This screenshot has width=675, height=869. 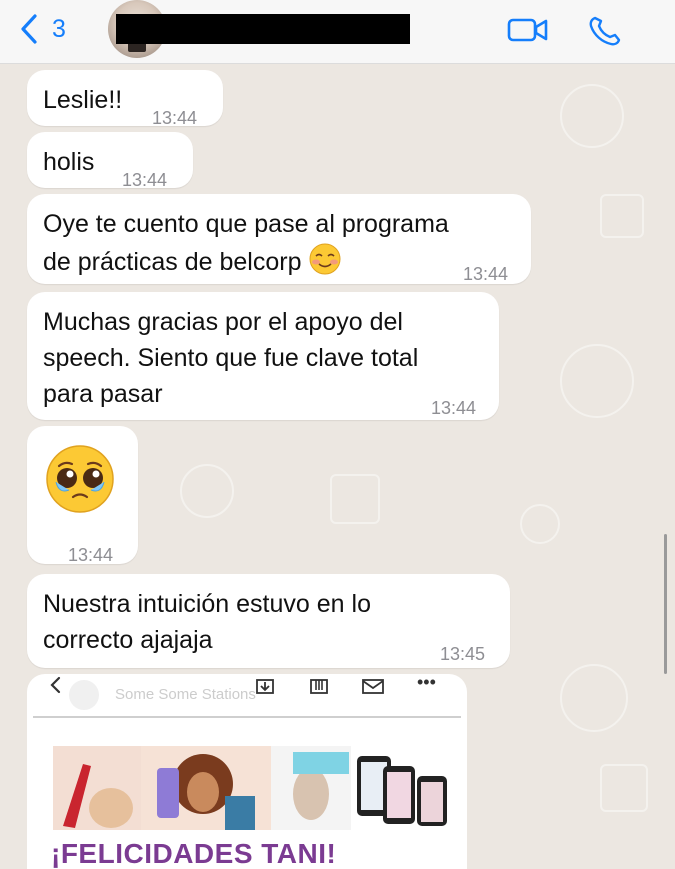 I want to click on contact-name-redacted, so click(x=263, y=29).